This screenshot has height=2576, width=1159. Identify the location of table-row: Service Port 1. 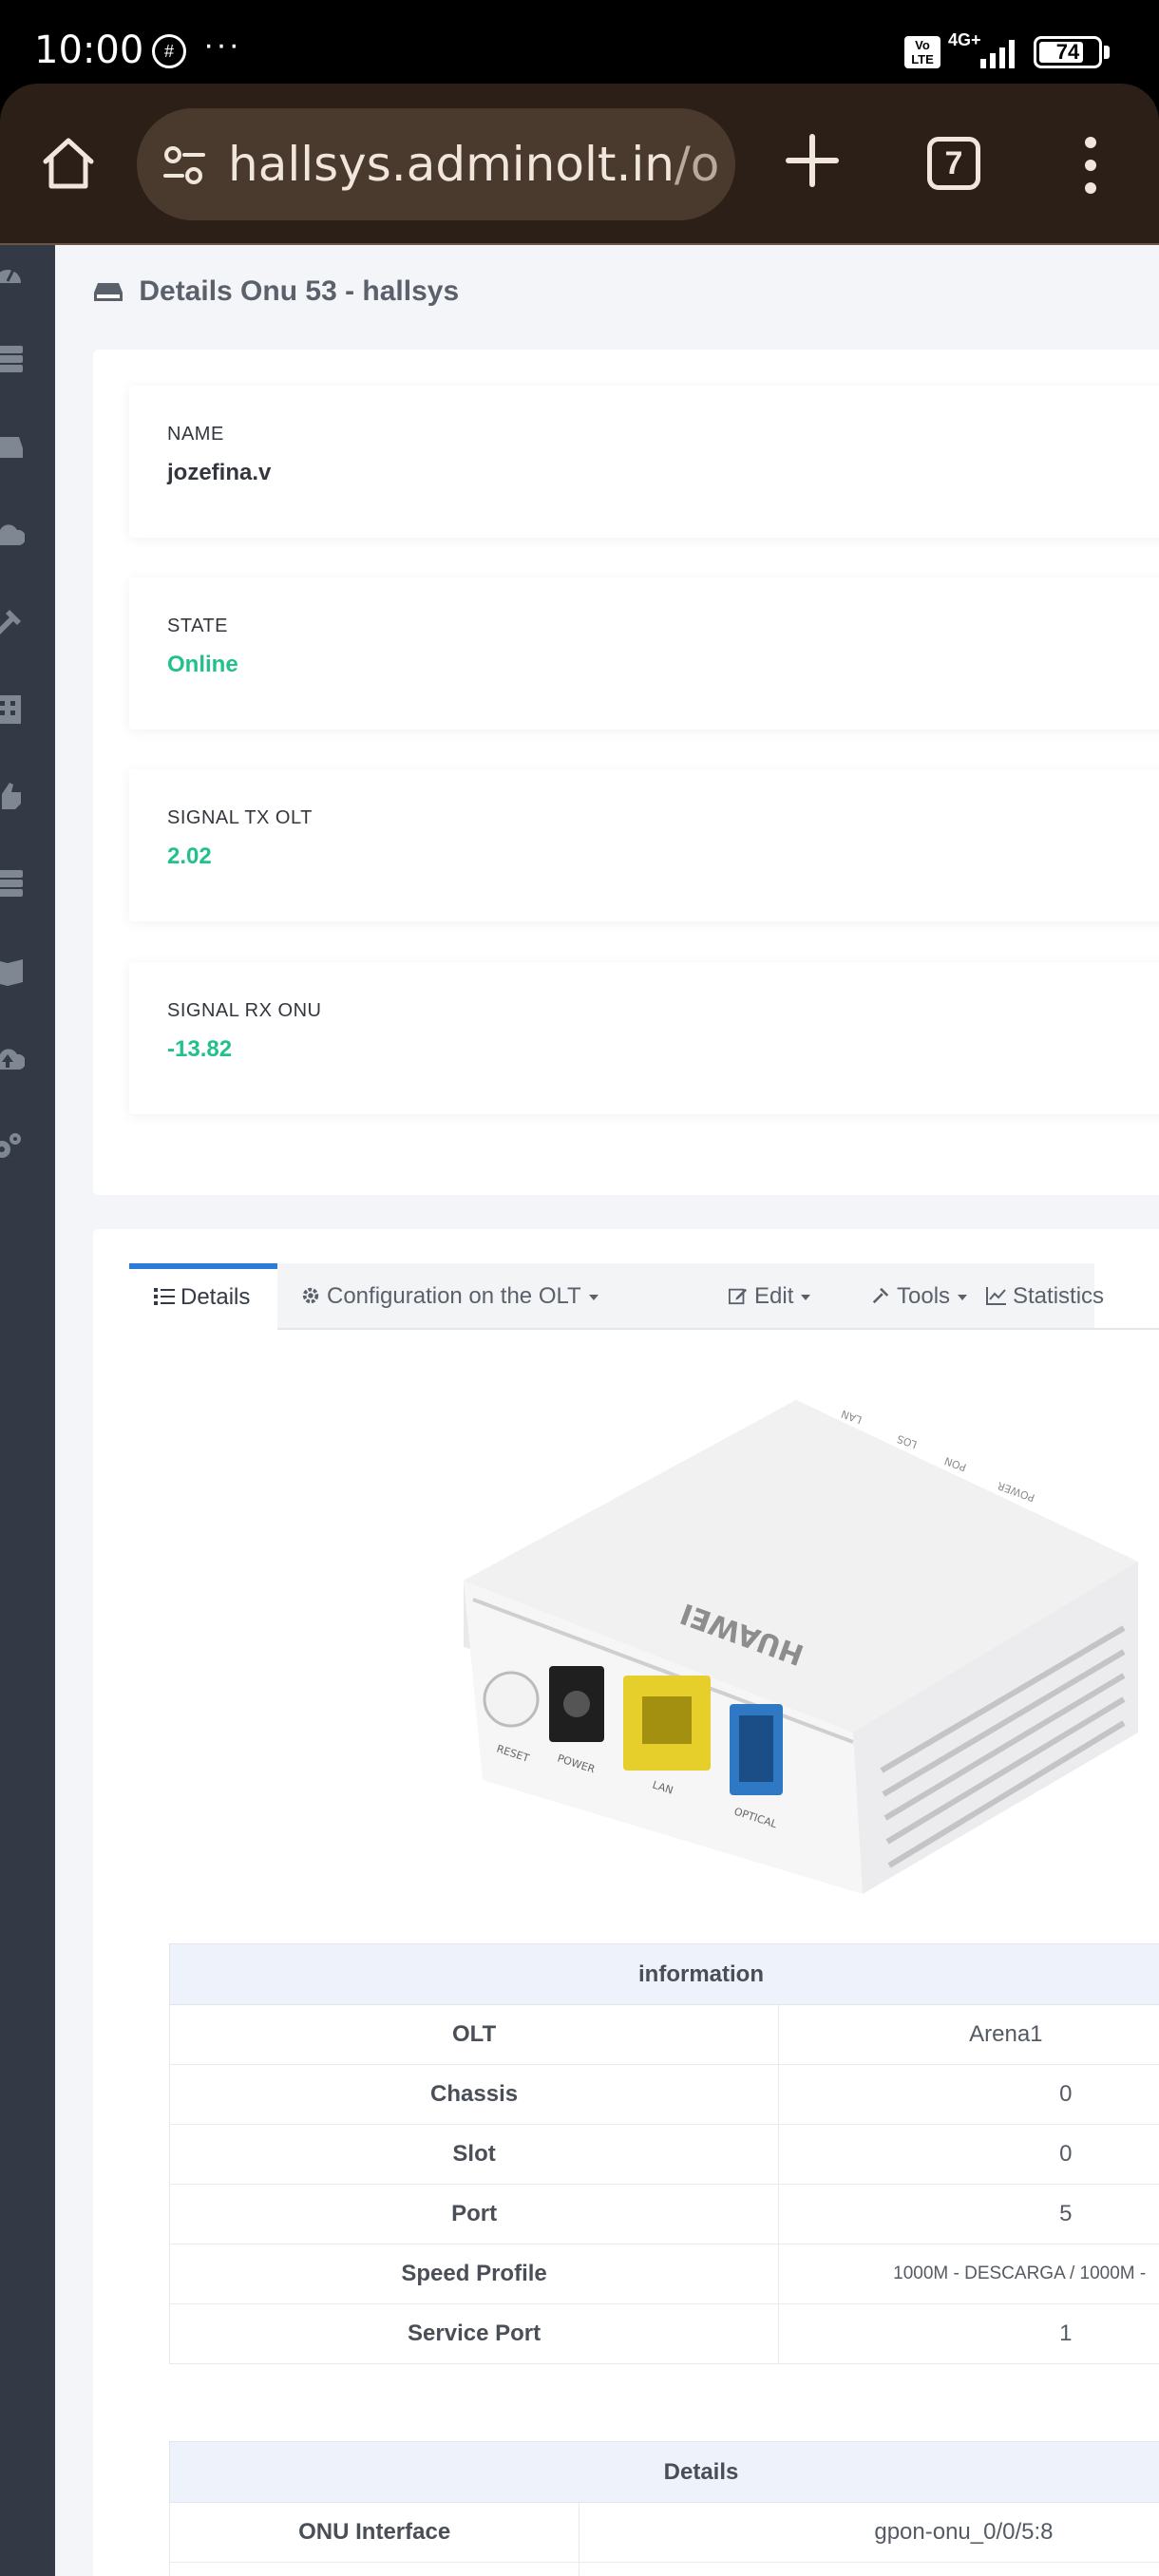
(663, 2333).